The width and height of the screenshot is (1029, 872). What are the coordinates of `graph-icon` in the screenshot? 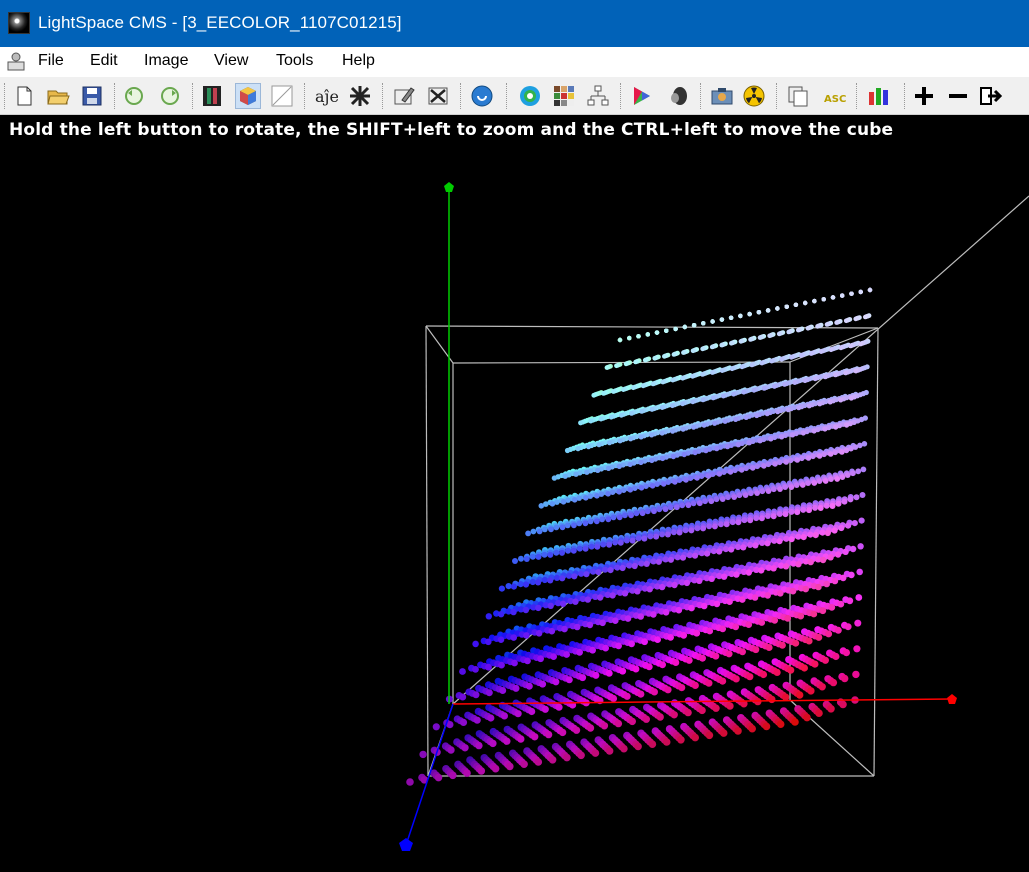 It's located at (282, 96).